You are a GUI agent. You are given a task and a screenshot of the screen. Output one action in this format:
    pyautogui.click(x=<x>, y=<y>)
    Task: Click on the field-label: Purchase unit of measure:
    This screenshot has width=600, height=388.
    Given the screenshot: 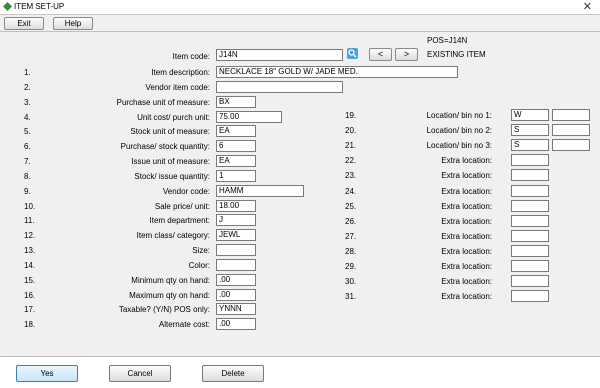 What is the action you would take?
    pyautogui.click(x=163, y=102)
    